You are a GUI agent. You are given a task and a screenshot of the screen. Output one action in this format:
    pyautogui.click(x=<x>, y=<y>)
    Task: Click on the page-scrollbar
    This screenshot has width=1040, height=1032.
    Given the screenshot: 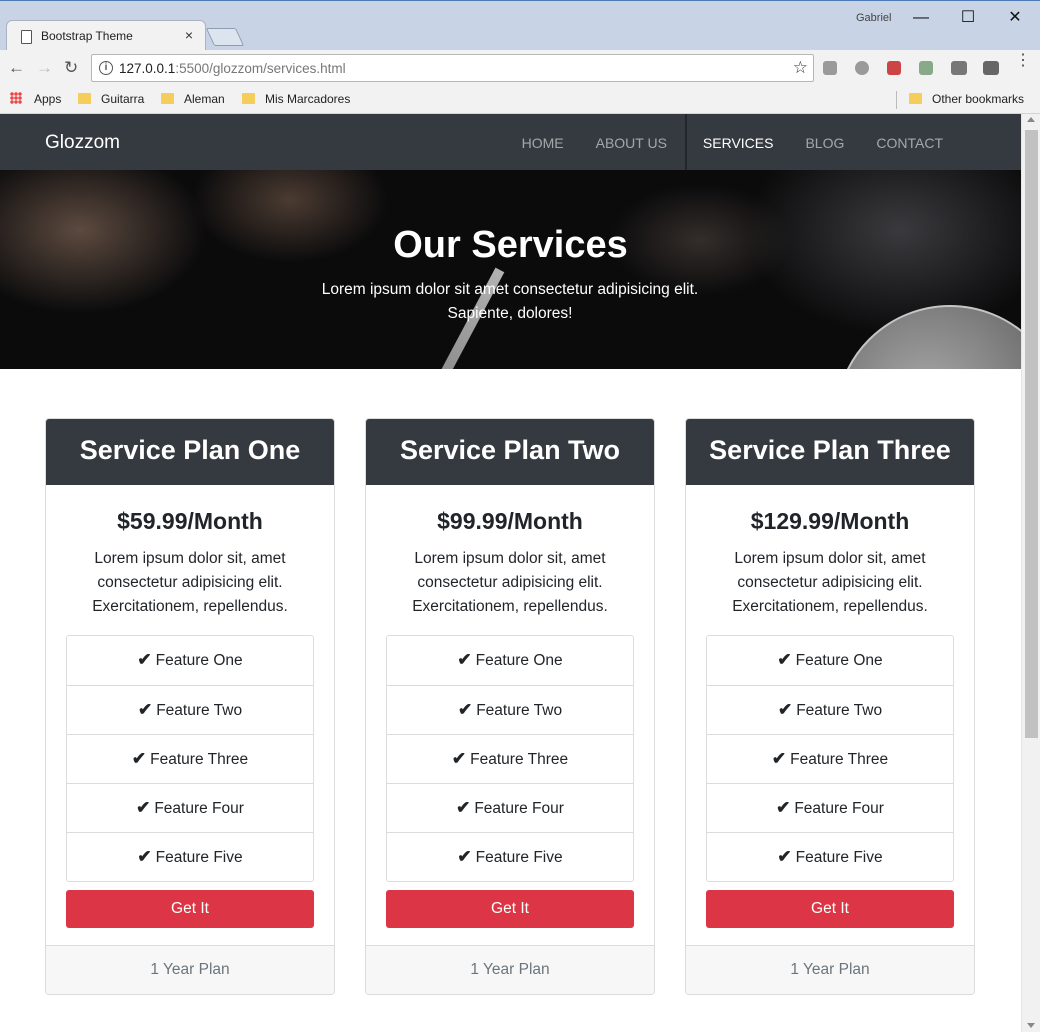 What is the action you would take?
    pyautogui.click(x=1030, y=573)
    